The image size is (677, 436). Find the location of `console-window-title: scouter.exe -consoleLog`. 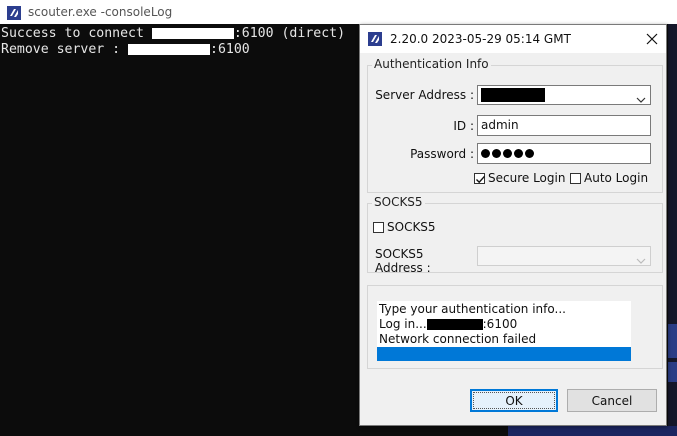

console-window-title: scouter.exe -consoleLog is located at coordinates (100, 12).